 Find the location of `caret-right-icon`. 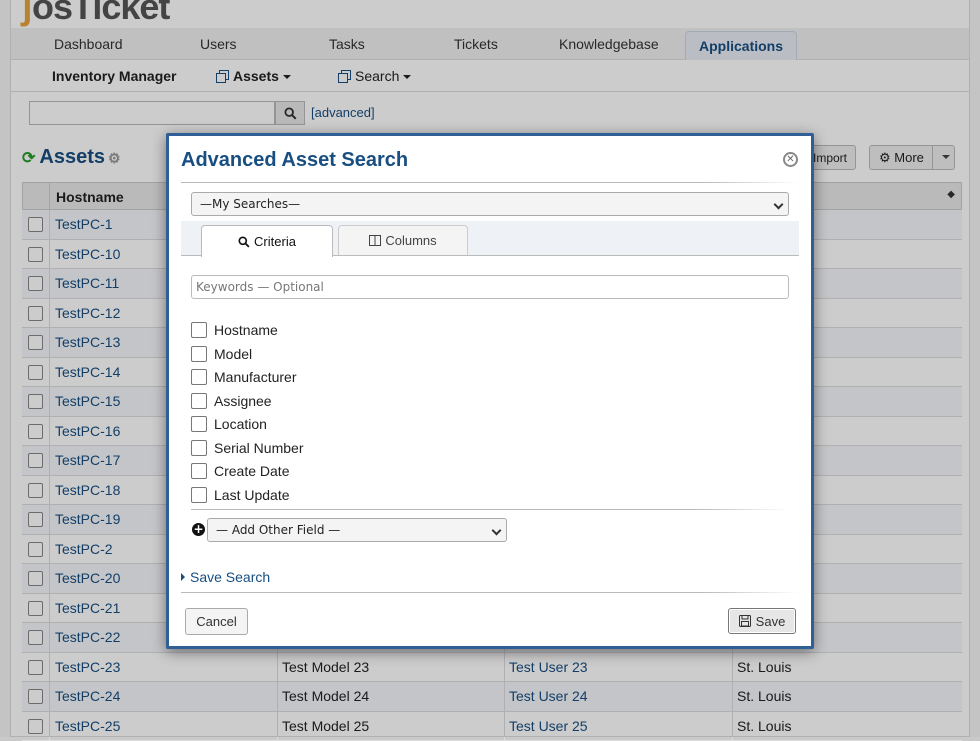

caret-right-icon is located at coordinates (183, 577).